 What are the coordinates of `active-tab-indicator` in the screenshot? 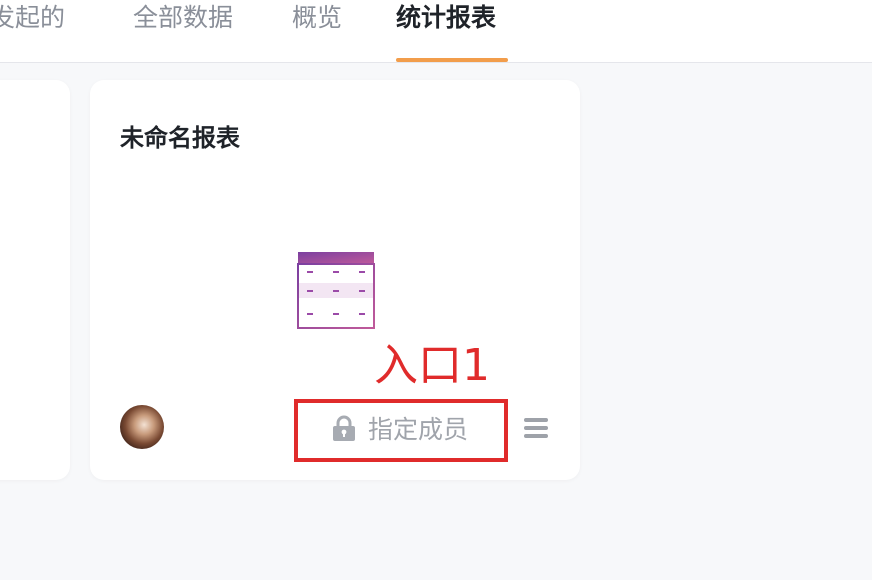 It's located at (452, 60).